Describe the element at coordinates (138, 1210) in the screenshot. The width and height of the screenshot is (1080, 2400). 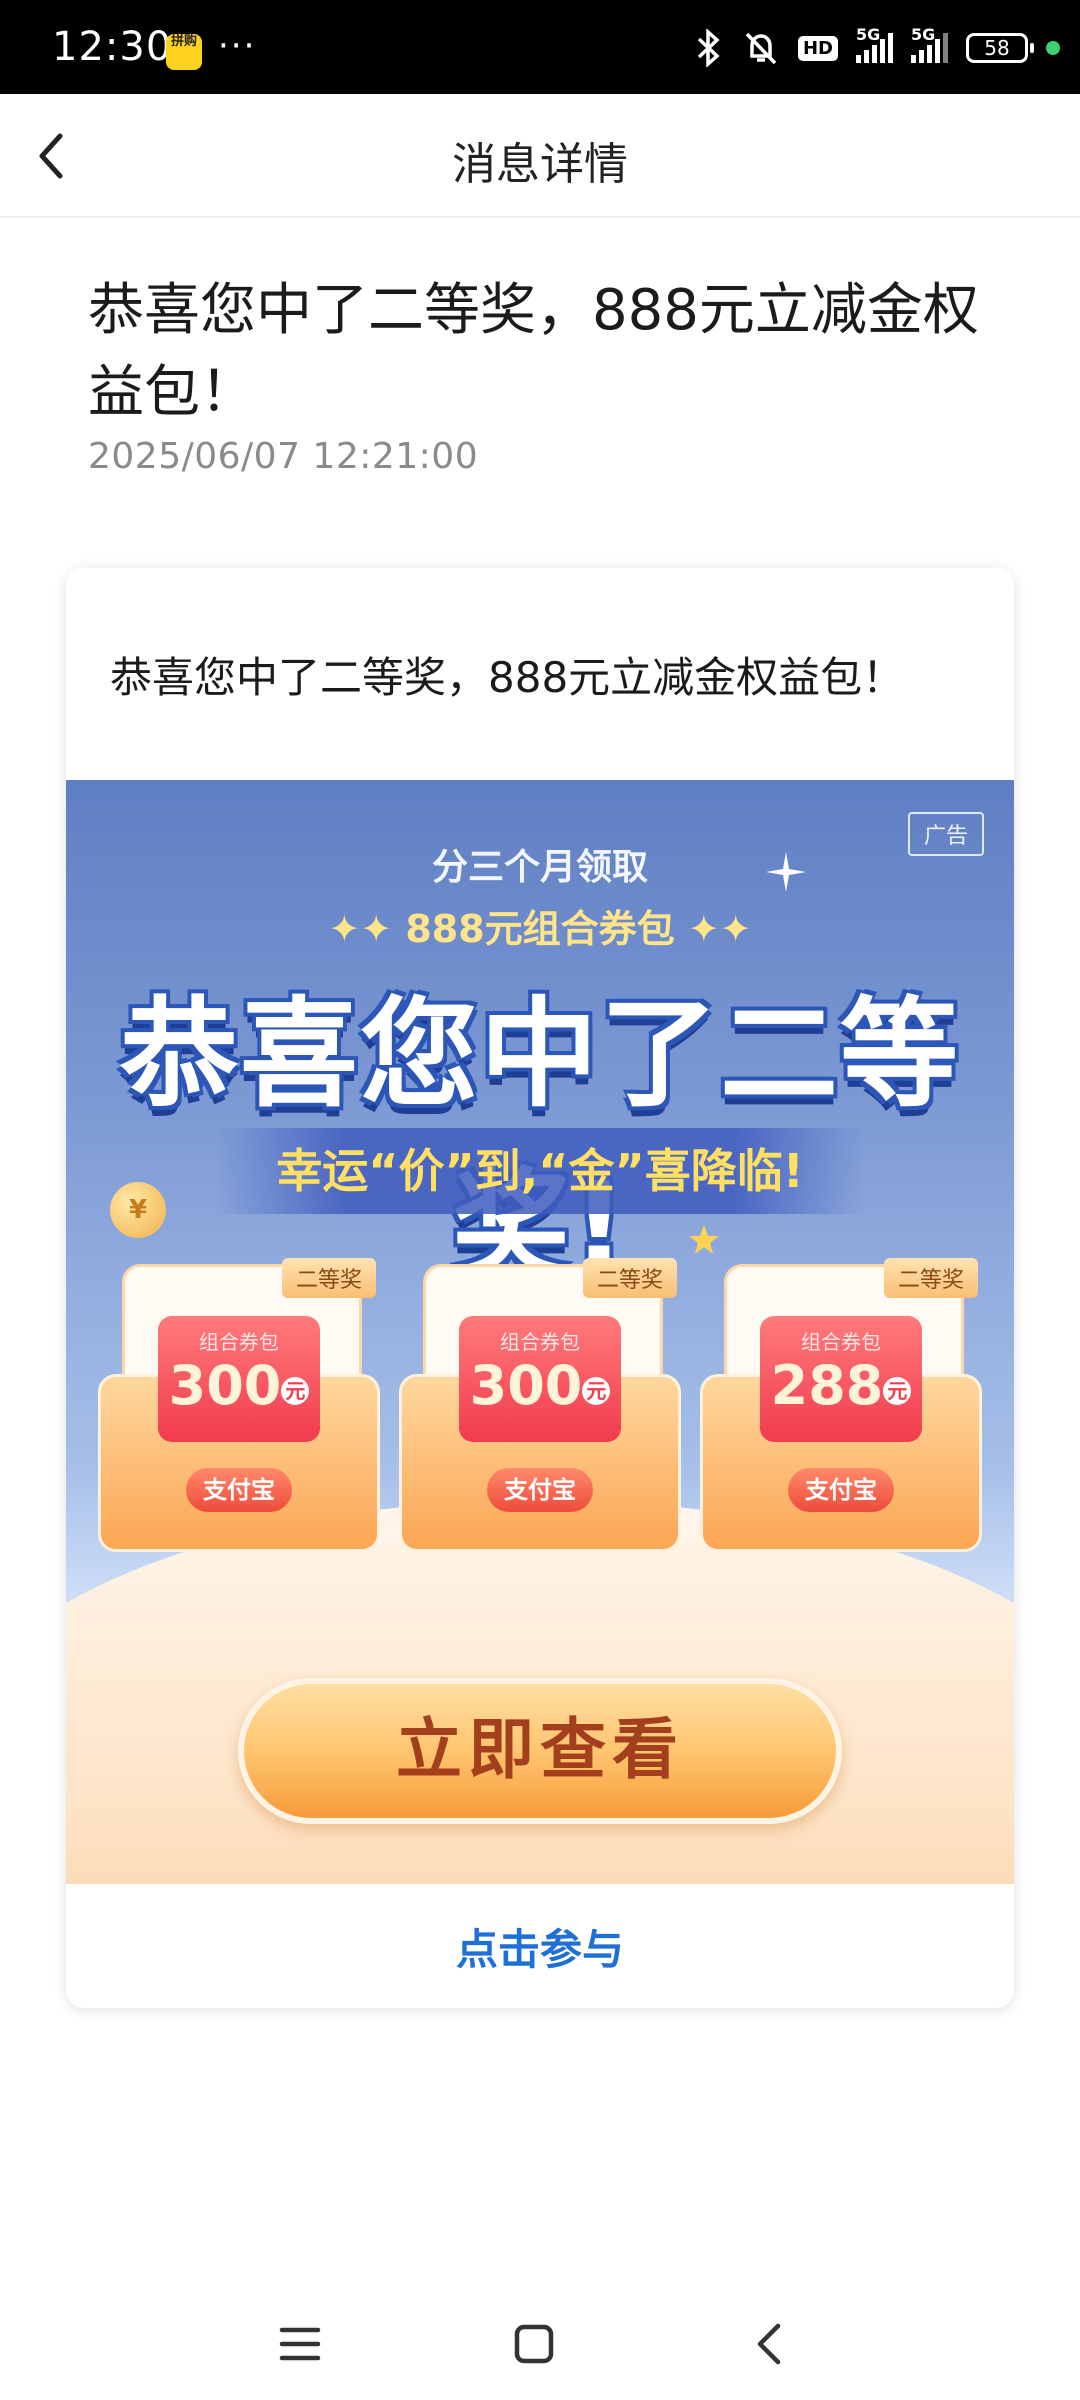
I see `coin-icon: ¥` at that location.